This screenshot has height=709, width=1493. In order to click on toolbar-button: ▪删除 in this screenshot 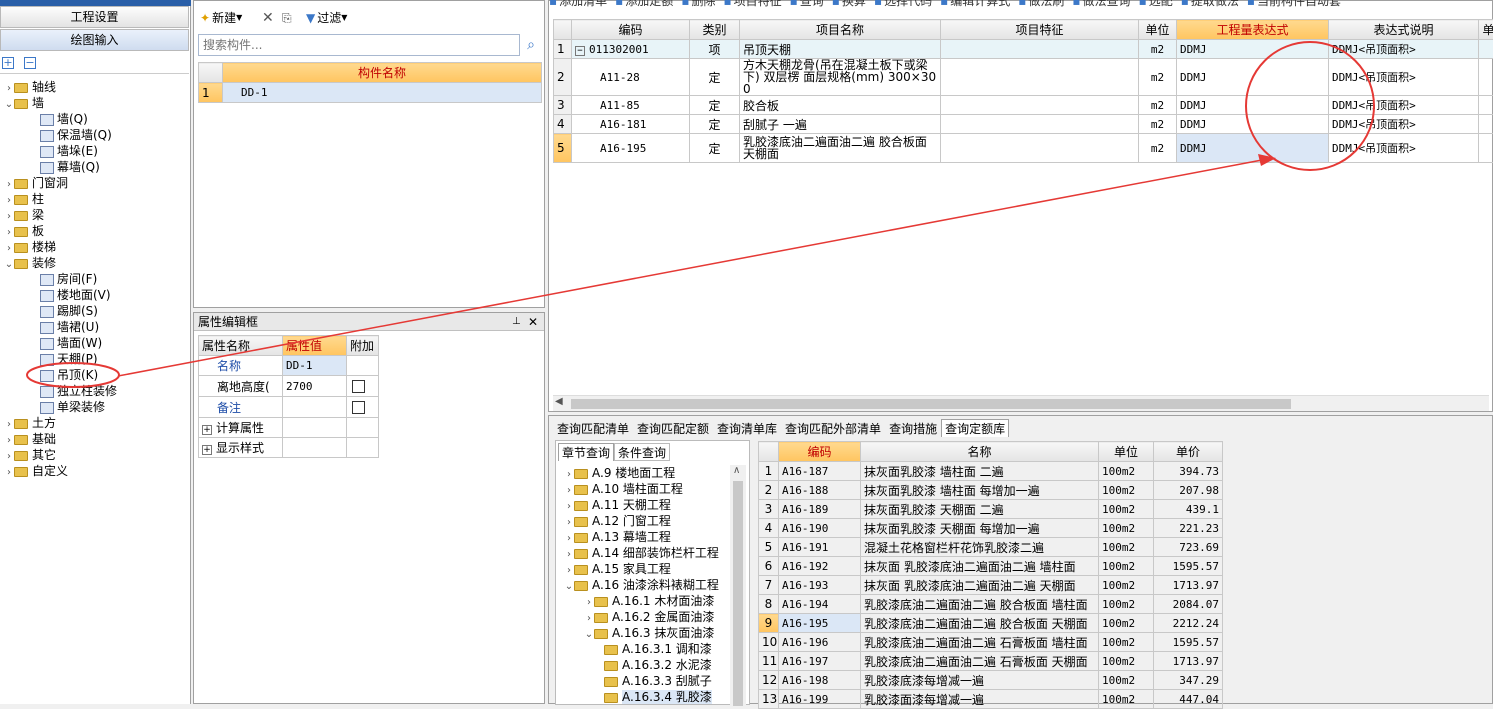, I will do `click(698, 4)`.